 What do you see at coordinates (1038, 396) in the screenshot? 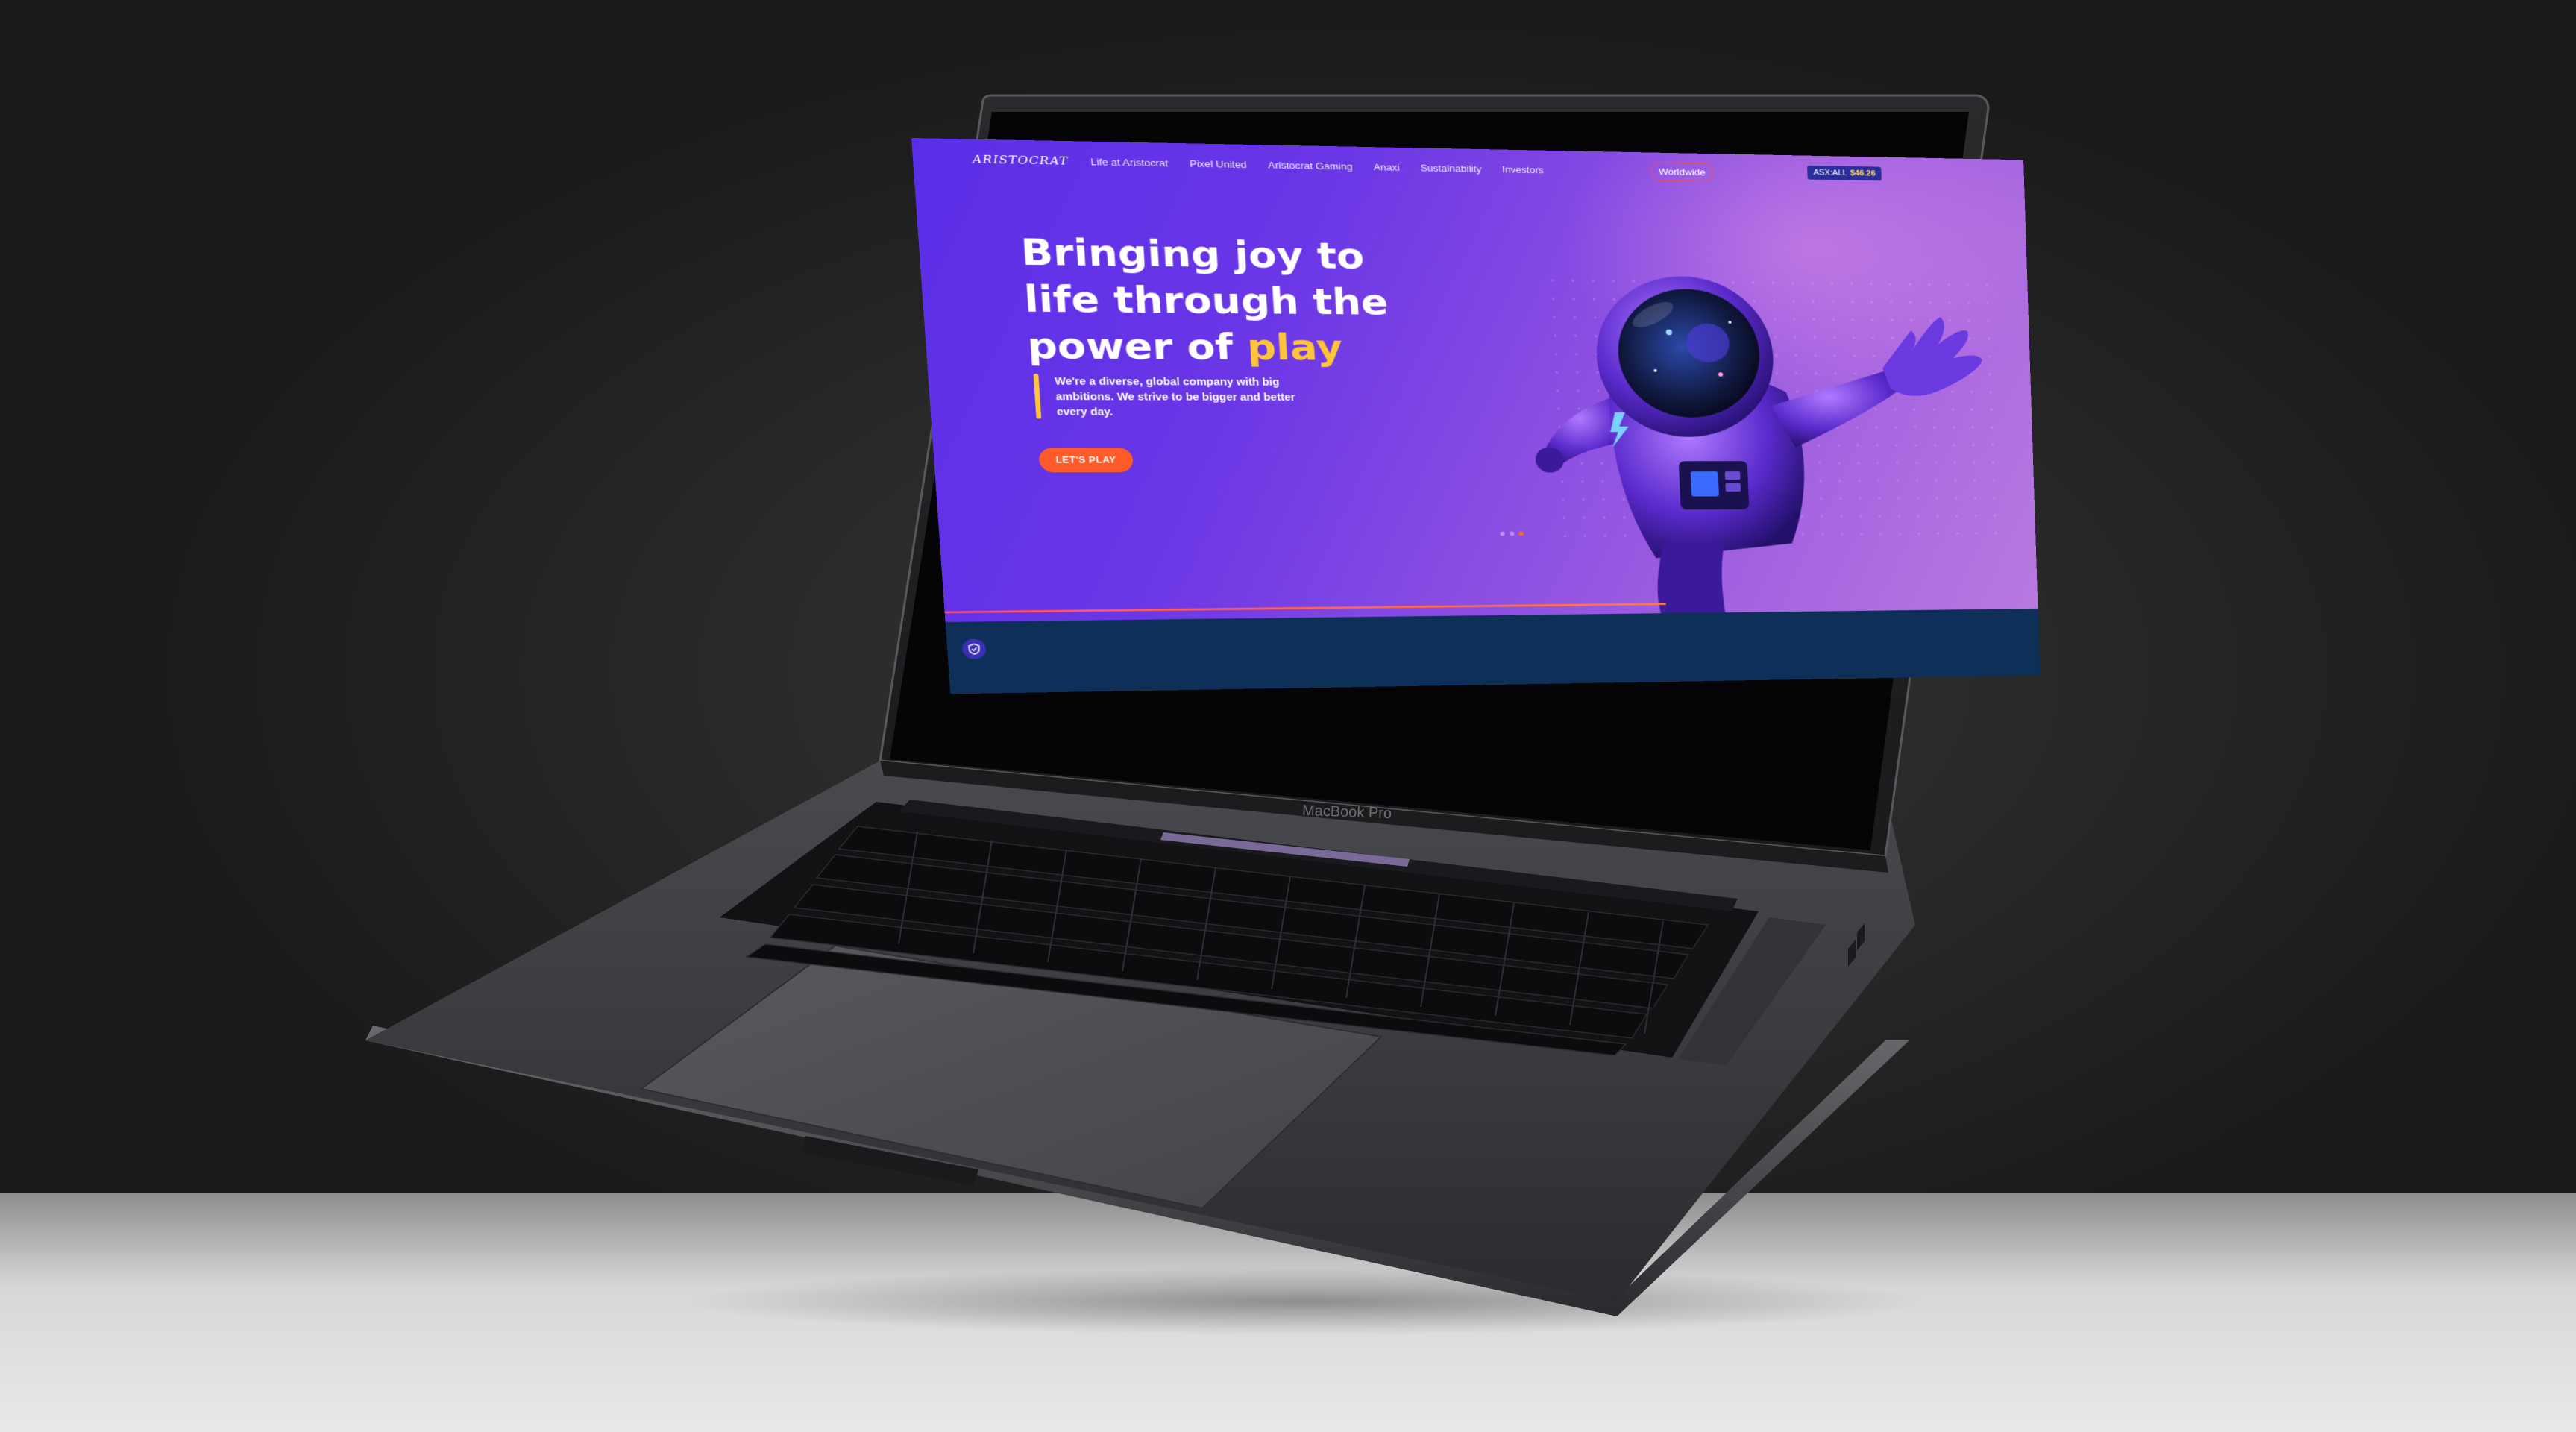
I see `intro-accent-bar` at bounding box center [1038, 396].